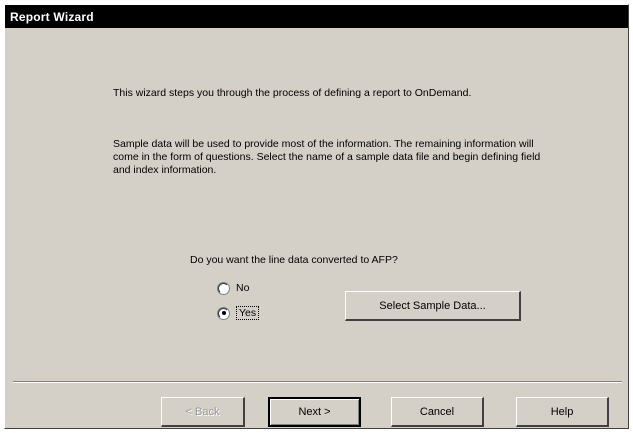 Image resolution: width=633 pixels, height=433 pixels. Describe the element at coordinates (316, 16) in the screenshot. I see `title-bar: Report Wizard` at that location.